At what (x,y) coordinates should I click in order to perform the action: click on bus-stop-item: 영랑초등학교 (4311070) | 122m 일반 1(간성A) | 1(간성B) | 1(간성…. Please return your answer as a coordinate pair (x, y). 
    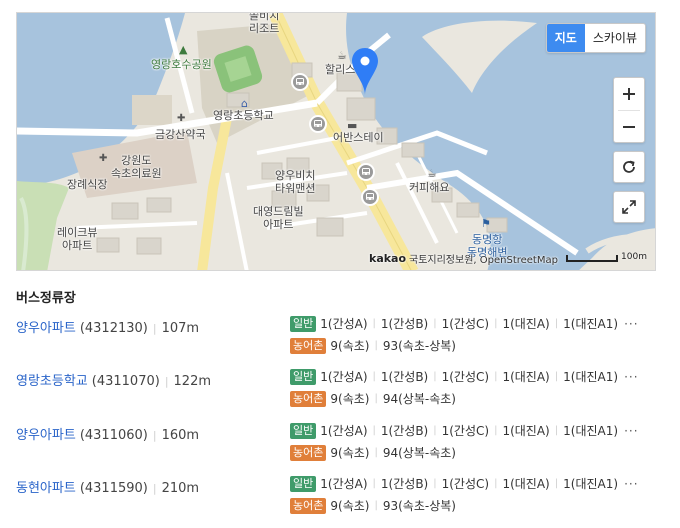
    Looking at the image, I should click on (341, 391).